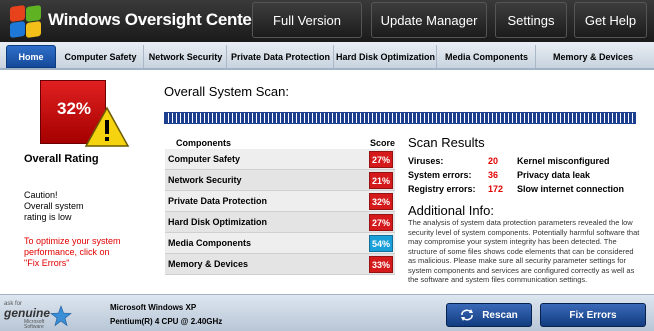  Describe the element at coordinates (451, 210) in the screenshot. I see `additional-info-title: Additional Info:` at that location.